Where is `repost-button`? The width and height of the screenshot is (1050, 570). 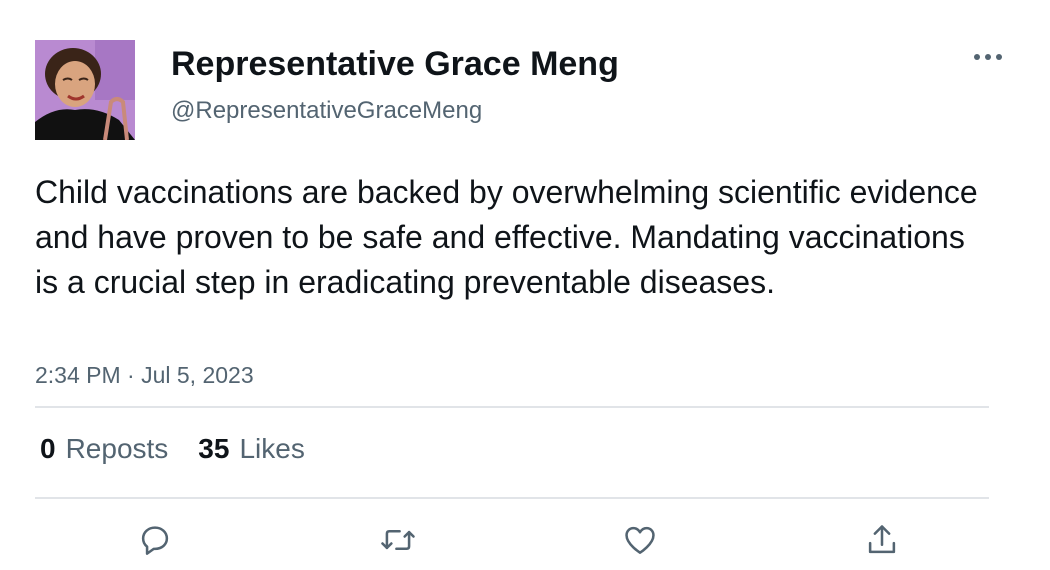
repost-button is located at coordinates (398, 540).